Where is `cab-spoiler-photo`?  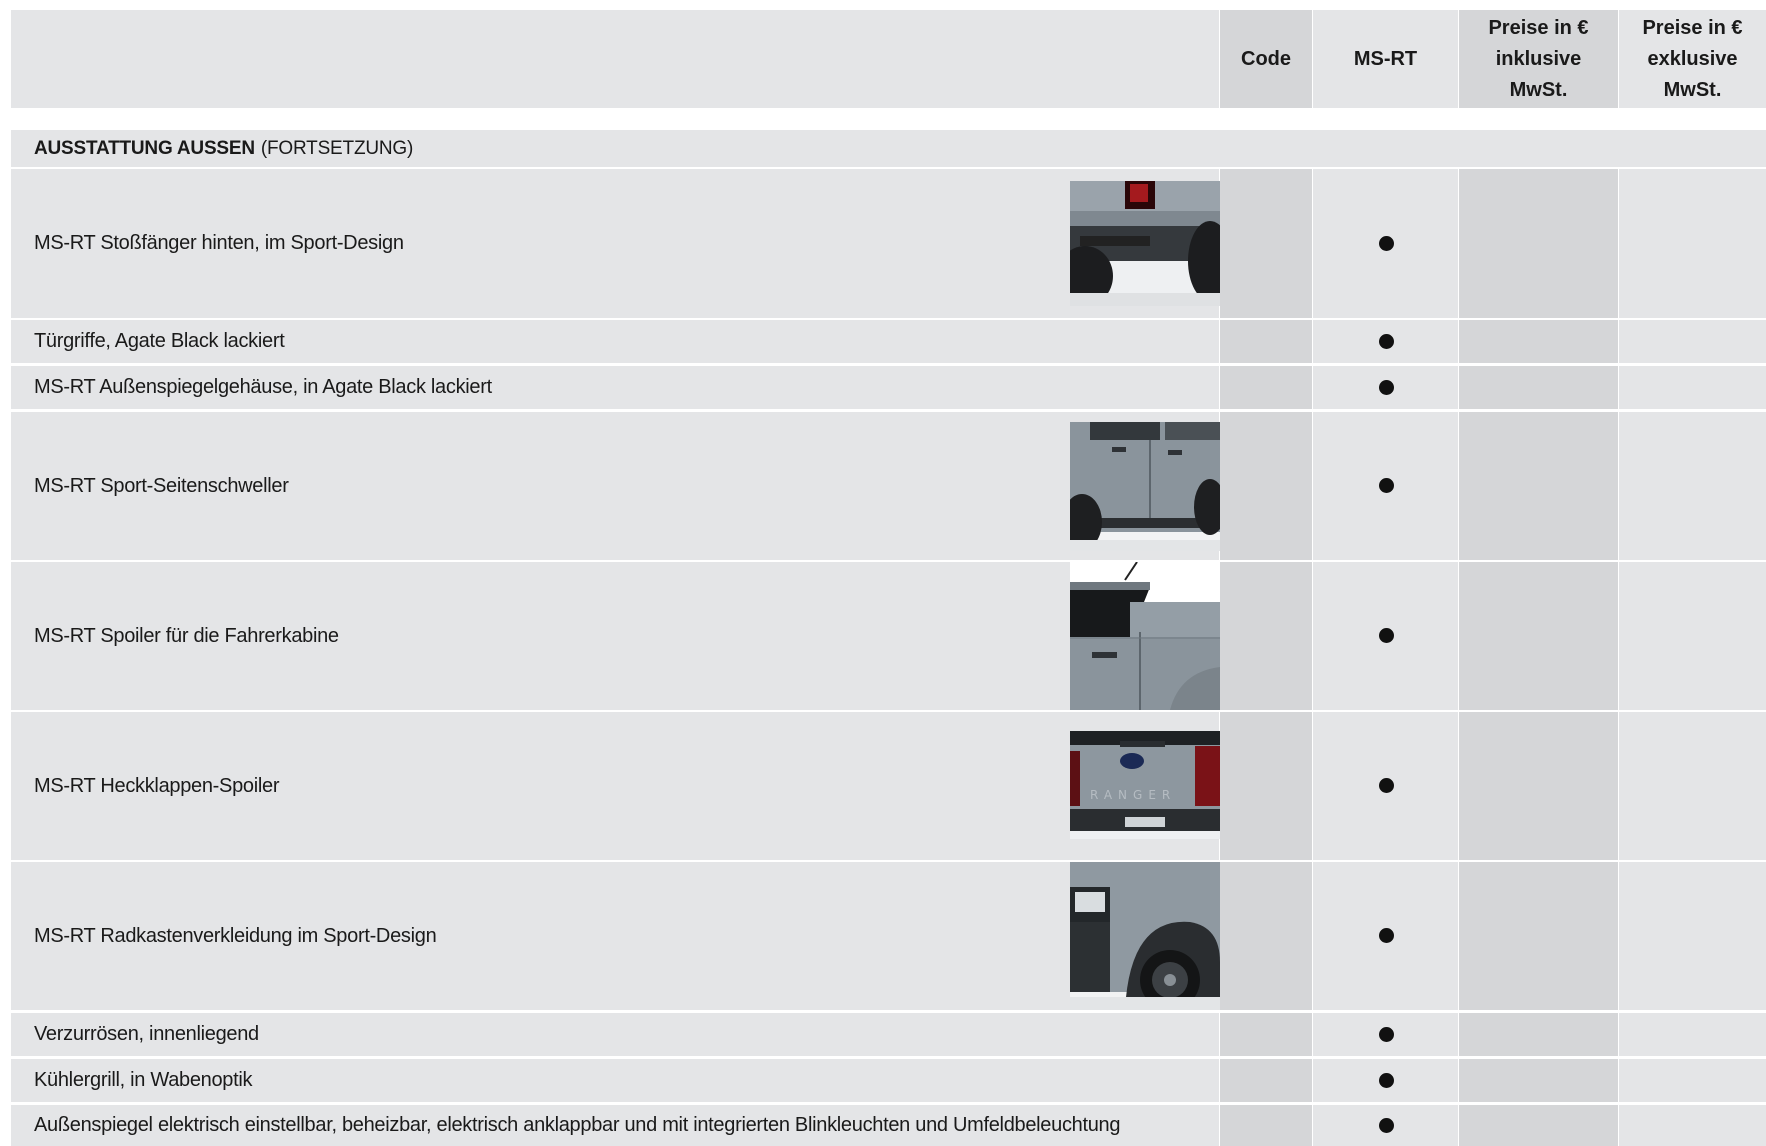
cab-spoiler-photo is located at coordinates (1145, 636).